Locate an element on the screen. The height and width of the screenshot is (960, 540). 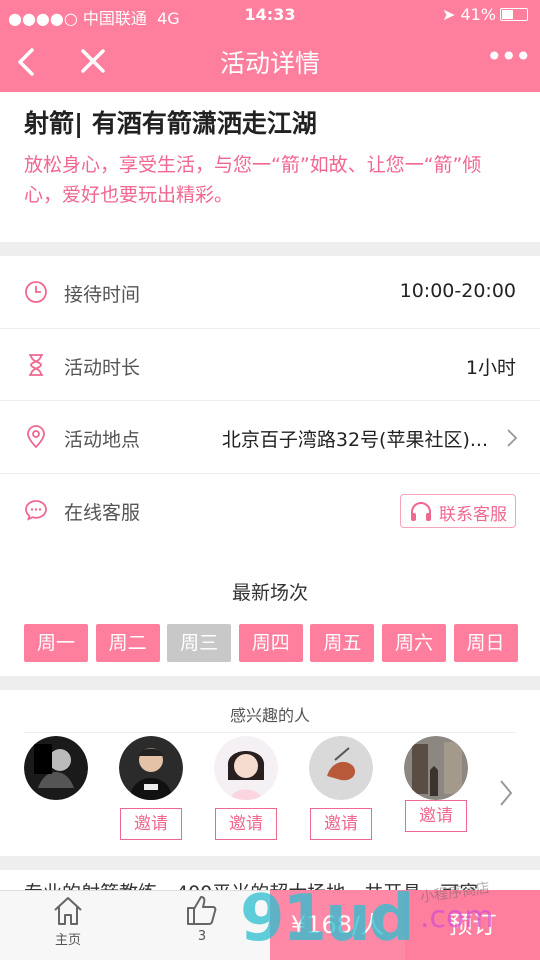
day-monday: 周一 is located at coordinates (56, 643).